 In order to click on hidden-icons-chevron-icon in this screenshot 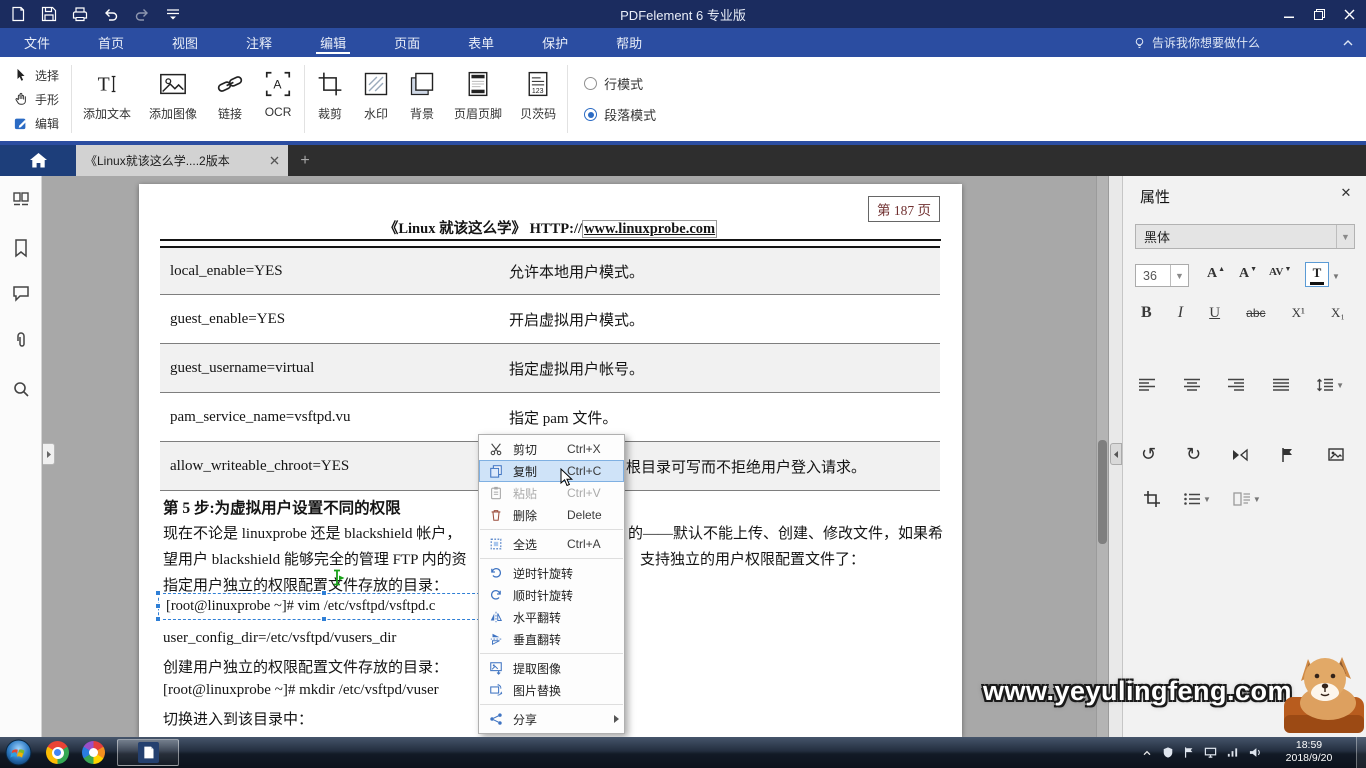, I will do `click(1147, 753)`.